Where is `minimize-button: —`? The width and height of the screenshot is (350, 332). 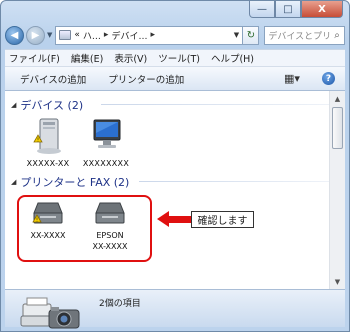 minimize-button: — is located at coordinates (262, 9).